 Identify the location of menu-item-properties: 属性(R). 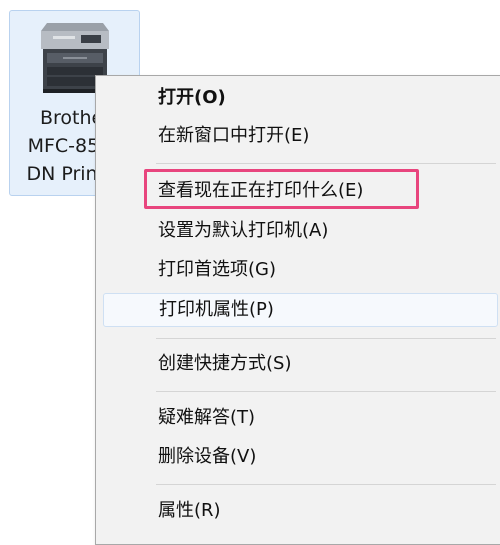
(298, 511).